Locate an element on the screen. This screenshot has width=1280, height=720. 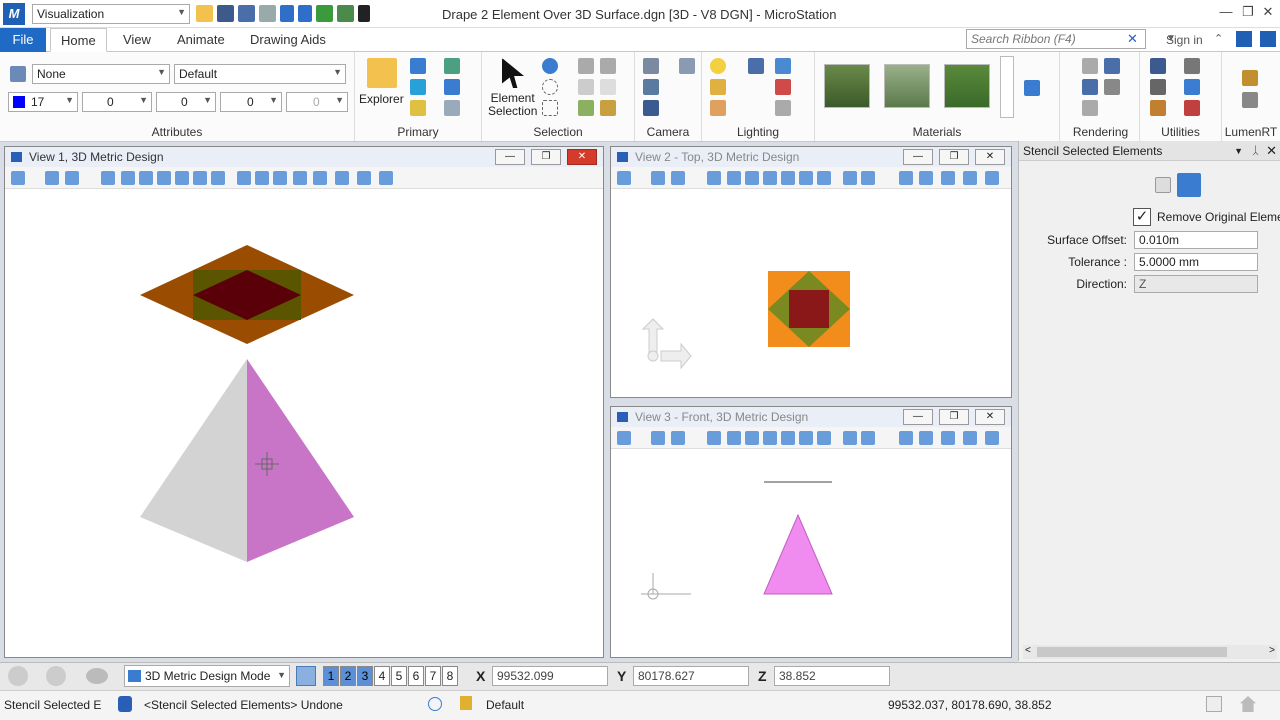
pin-icon is located at coordinates (324, 13).